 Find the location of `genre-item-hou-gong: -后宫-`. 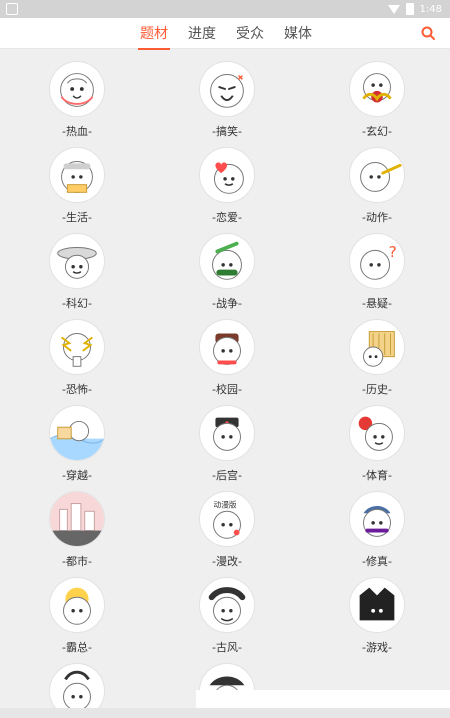

genre-item-hou-gong: -后宫- is located at coordinates (227, 441).